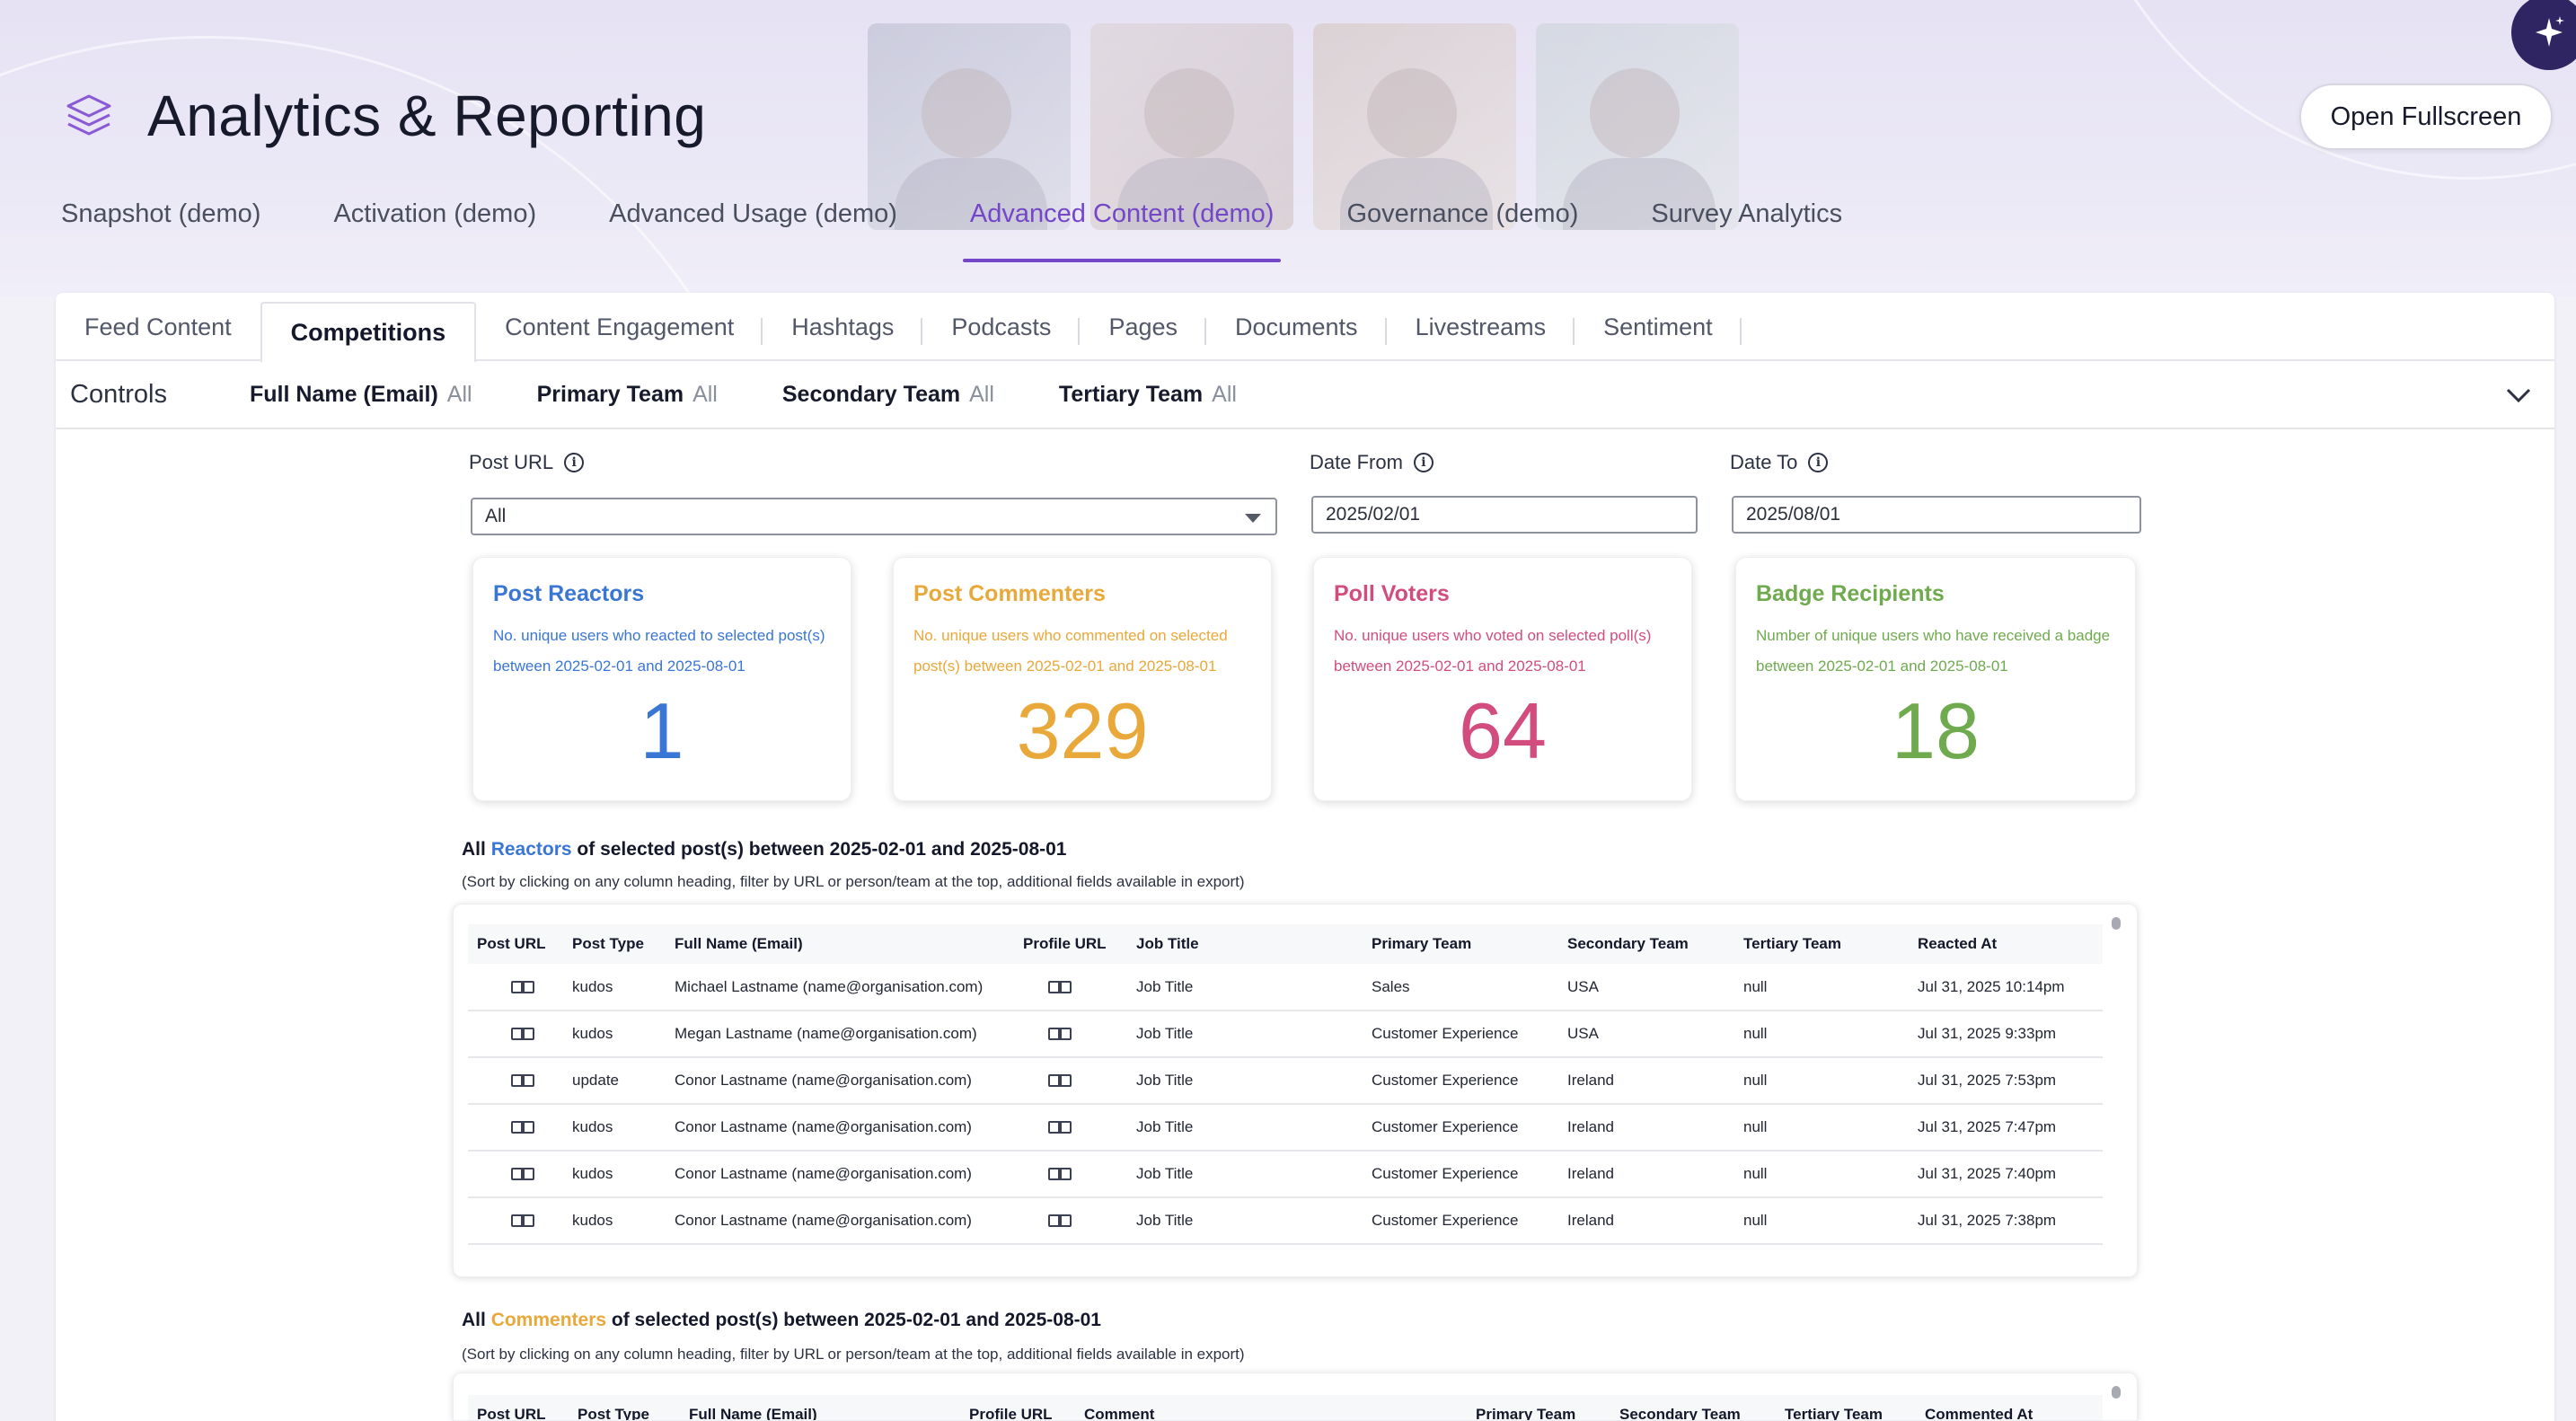 The width and height of the screenshot is (2576, 1421). I want to click on open-fullscreen-button: Open Fullscreen, so click(2426, 117).